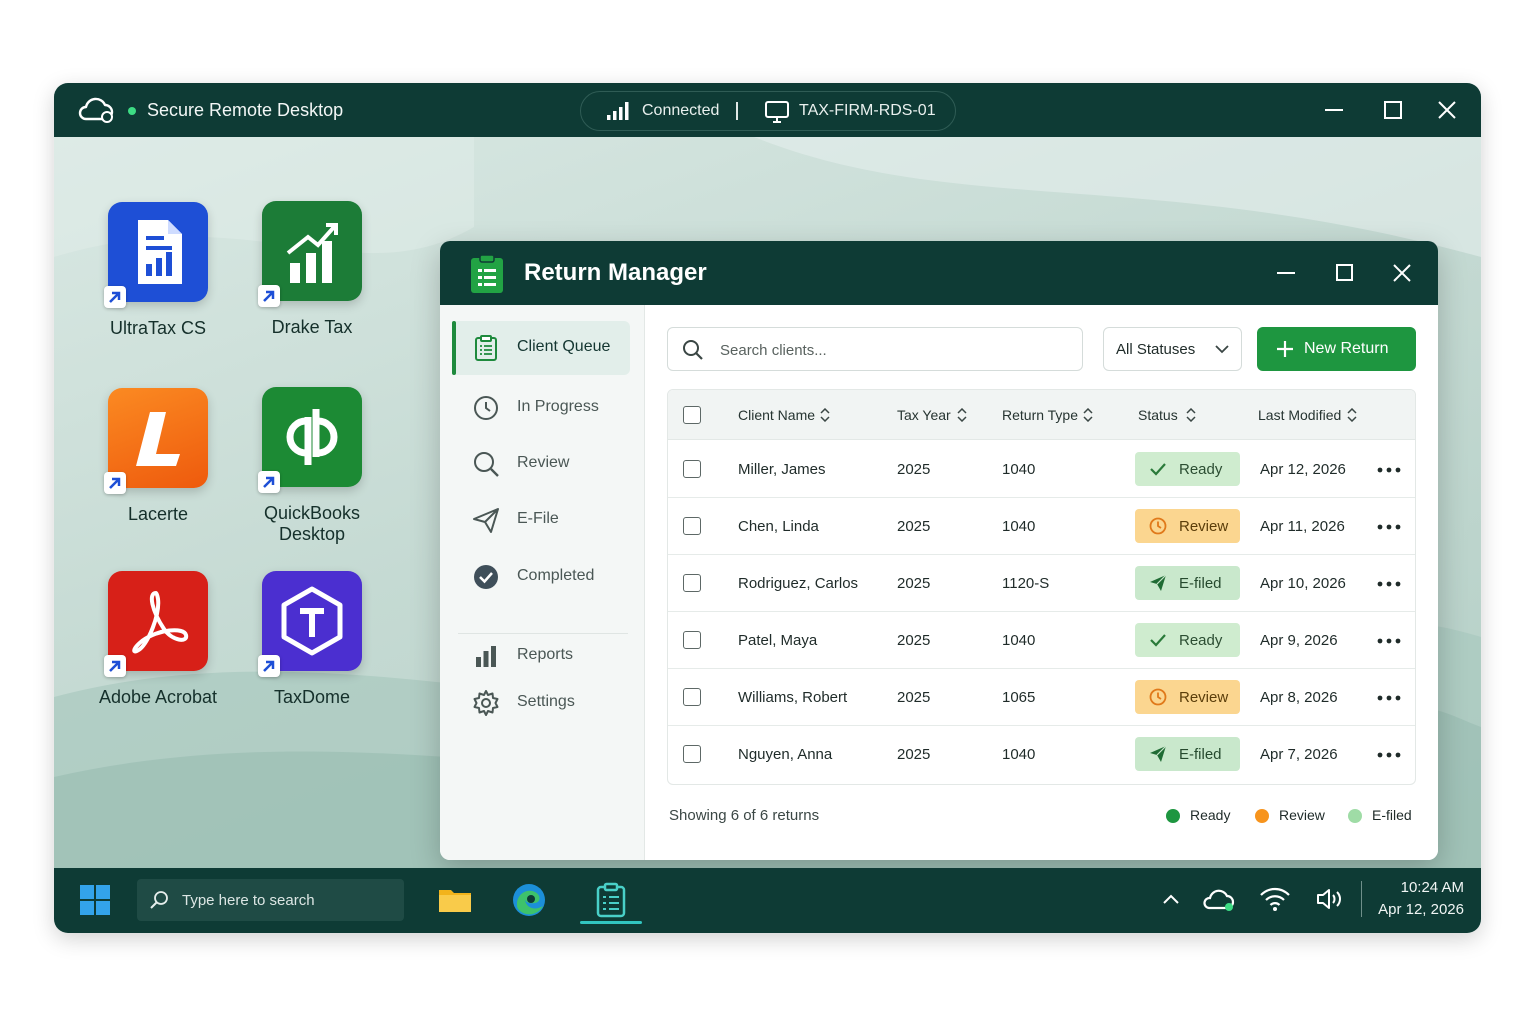 This screenshot has height=1024, width=1536. What do you see at coordinates (798, 583) in the screenshot?
I see `client-name-cell: Rodriguez, Carlos` at bounding box center [798, 583].